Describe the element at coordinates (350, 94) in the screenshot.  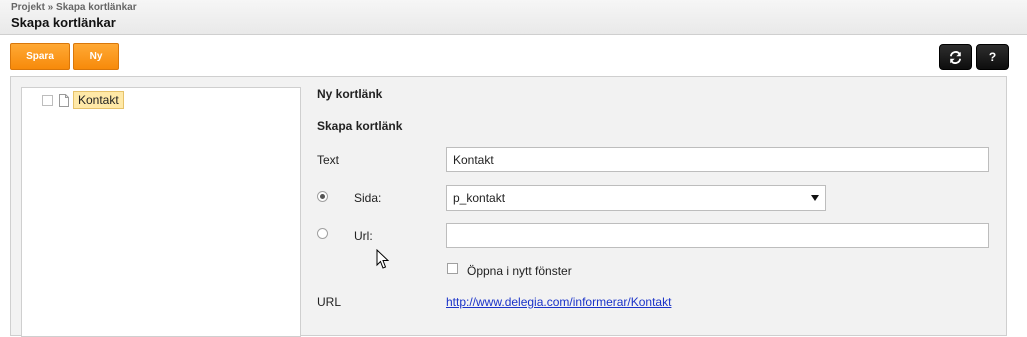
I see `form-heading: Ny kortlänk` at that location.